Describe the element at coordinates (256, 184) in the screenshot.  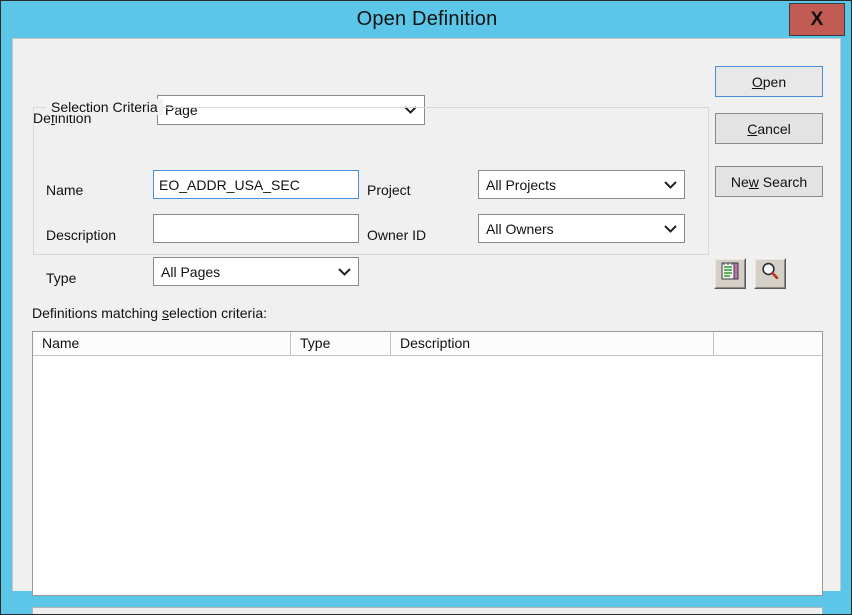
I see `name-input` at that location.